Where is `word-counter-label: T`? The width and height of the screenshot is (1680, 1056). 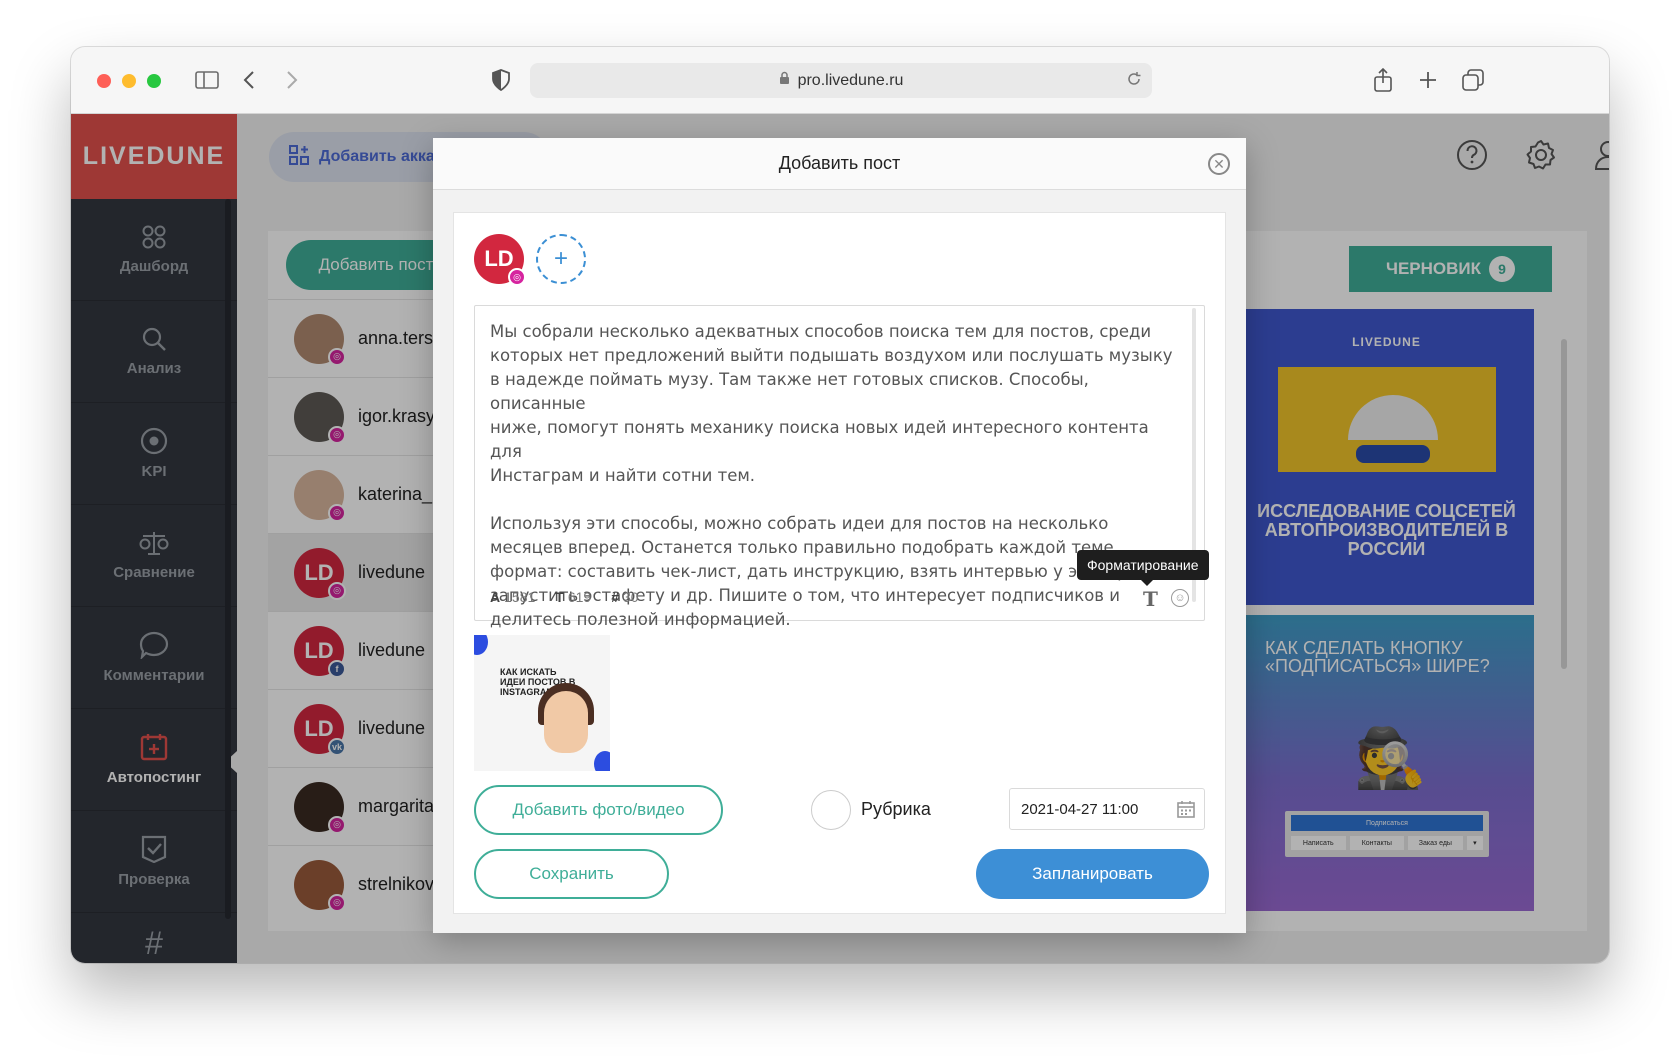 word-counter-label: T is located at coordinates (559, 597).